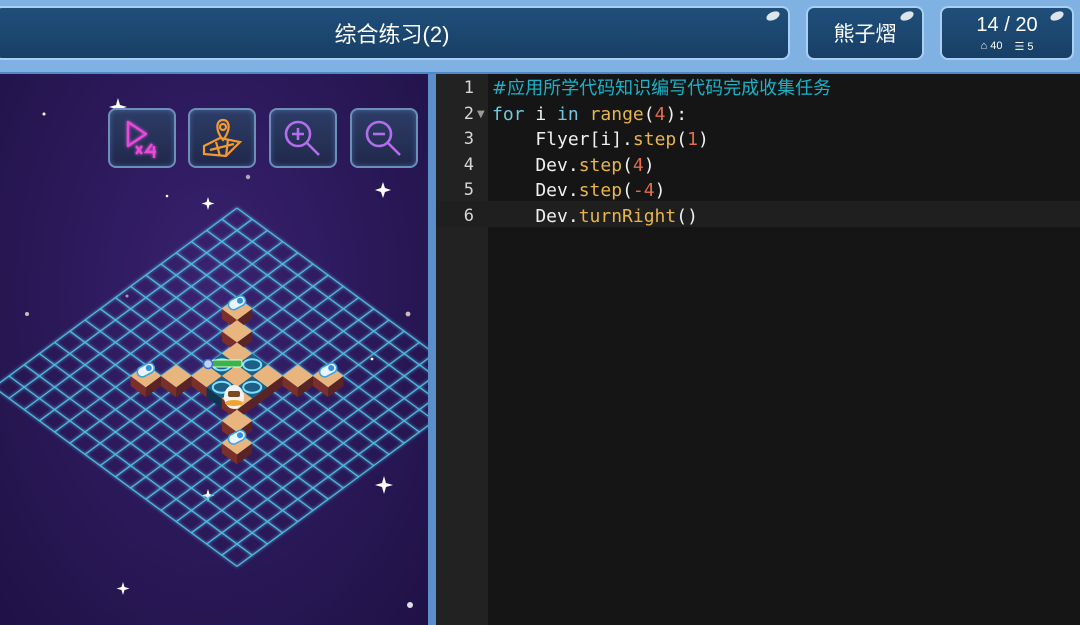 The width and height of the screenshot is (1080, 625). I want to click on level-title-panel: 综合练习(2), so click(395, 33).